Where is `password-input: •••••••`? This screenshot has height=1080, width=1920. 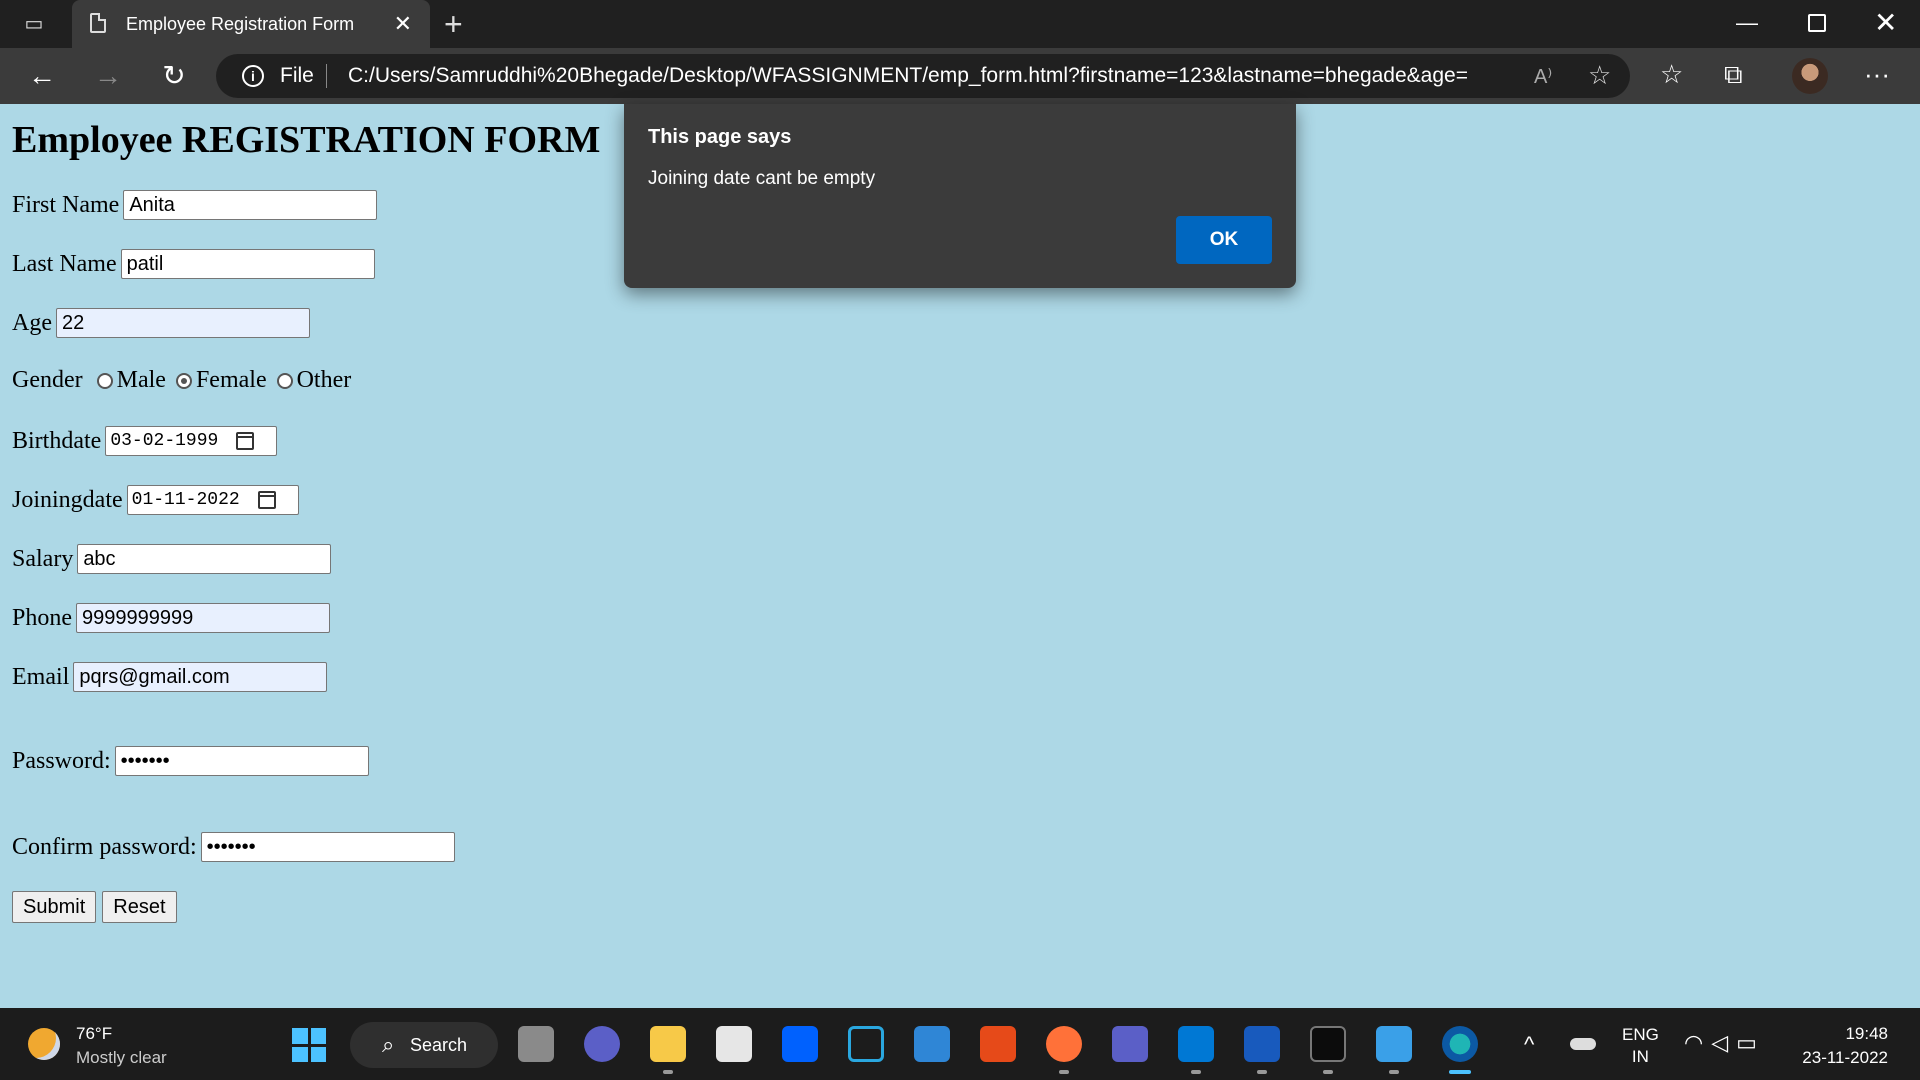 password-input: ••••••• is located at coordinates (241, 761).